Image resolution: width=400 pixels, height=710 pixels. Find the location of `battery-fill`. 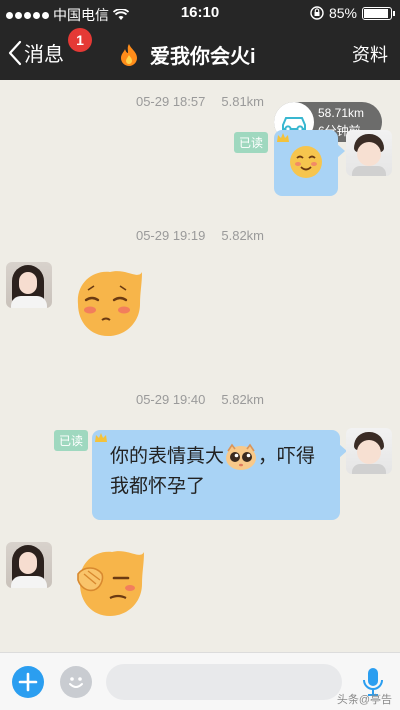

battery-fill is located at coordinates (376, 13).